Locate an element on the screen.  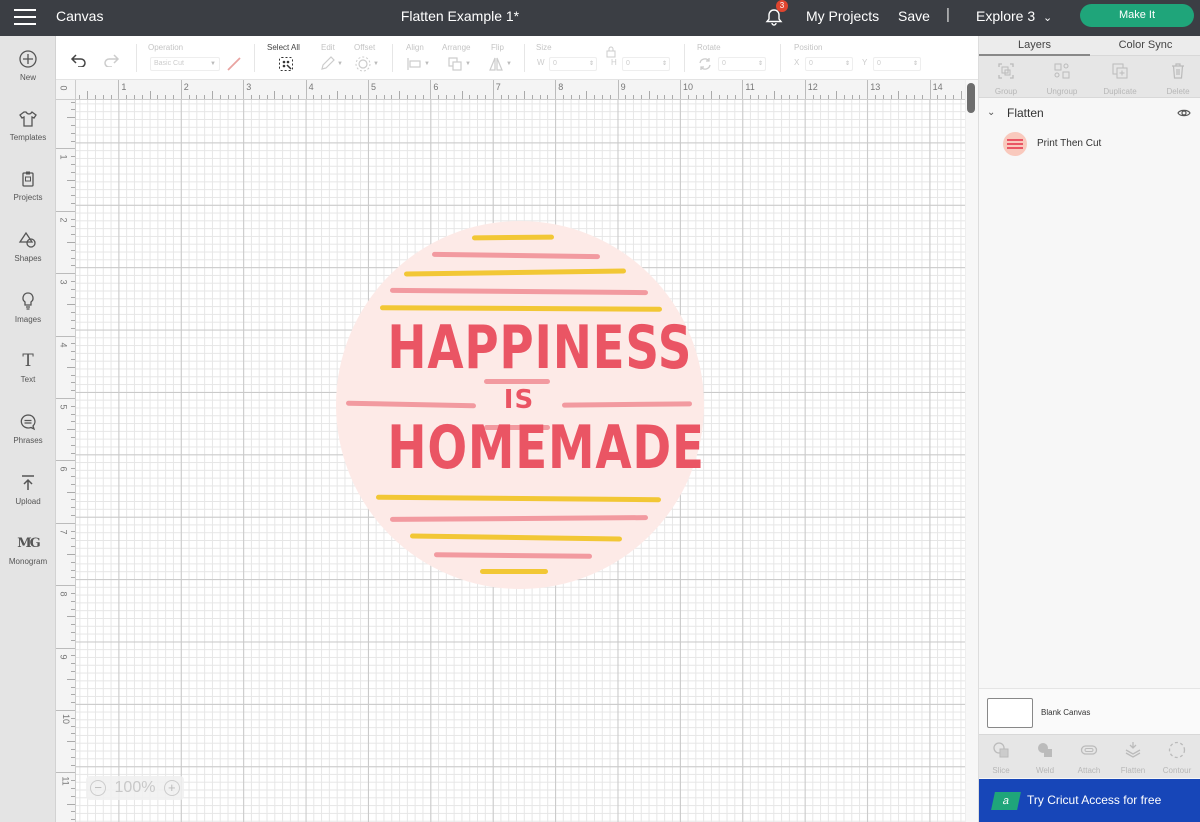
blank-canvas-item: Blank Canvas is located at coordinates (1089, 711).